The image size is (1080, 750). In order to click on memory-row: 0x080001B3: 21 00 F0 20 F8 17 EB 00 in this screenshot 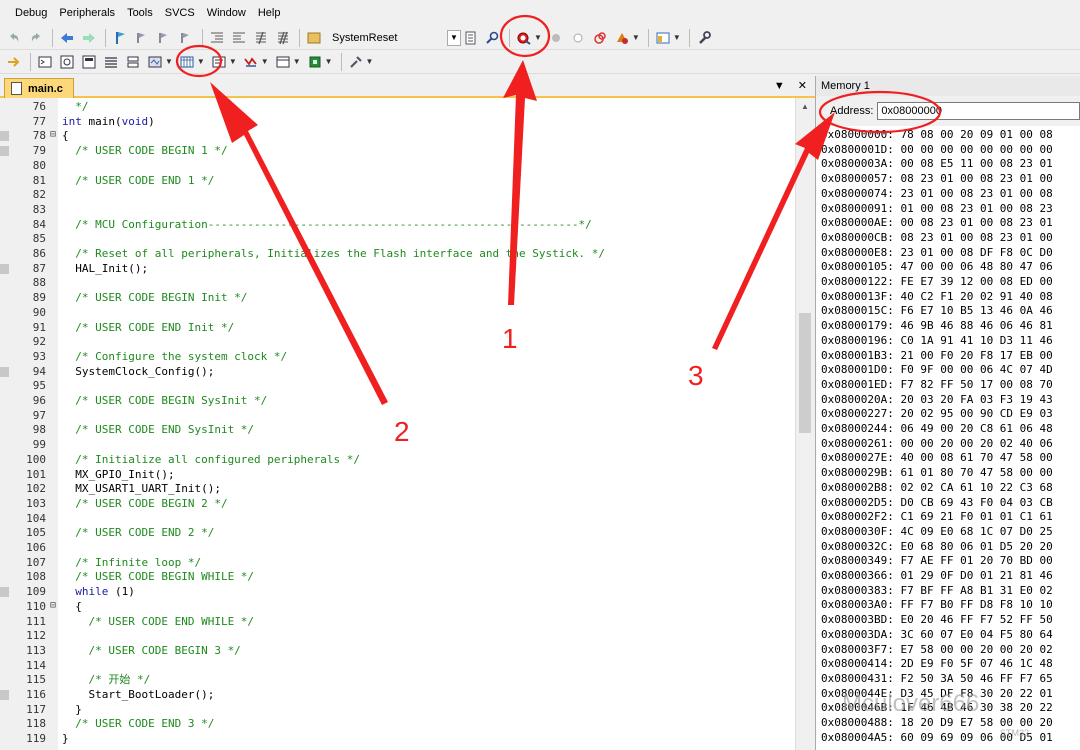, I will do `click(950, 356)`.